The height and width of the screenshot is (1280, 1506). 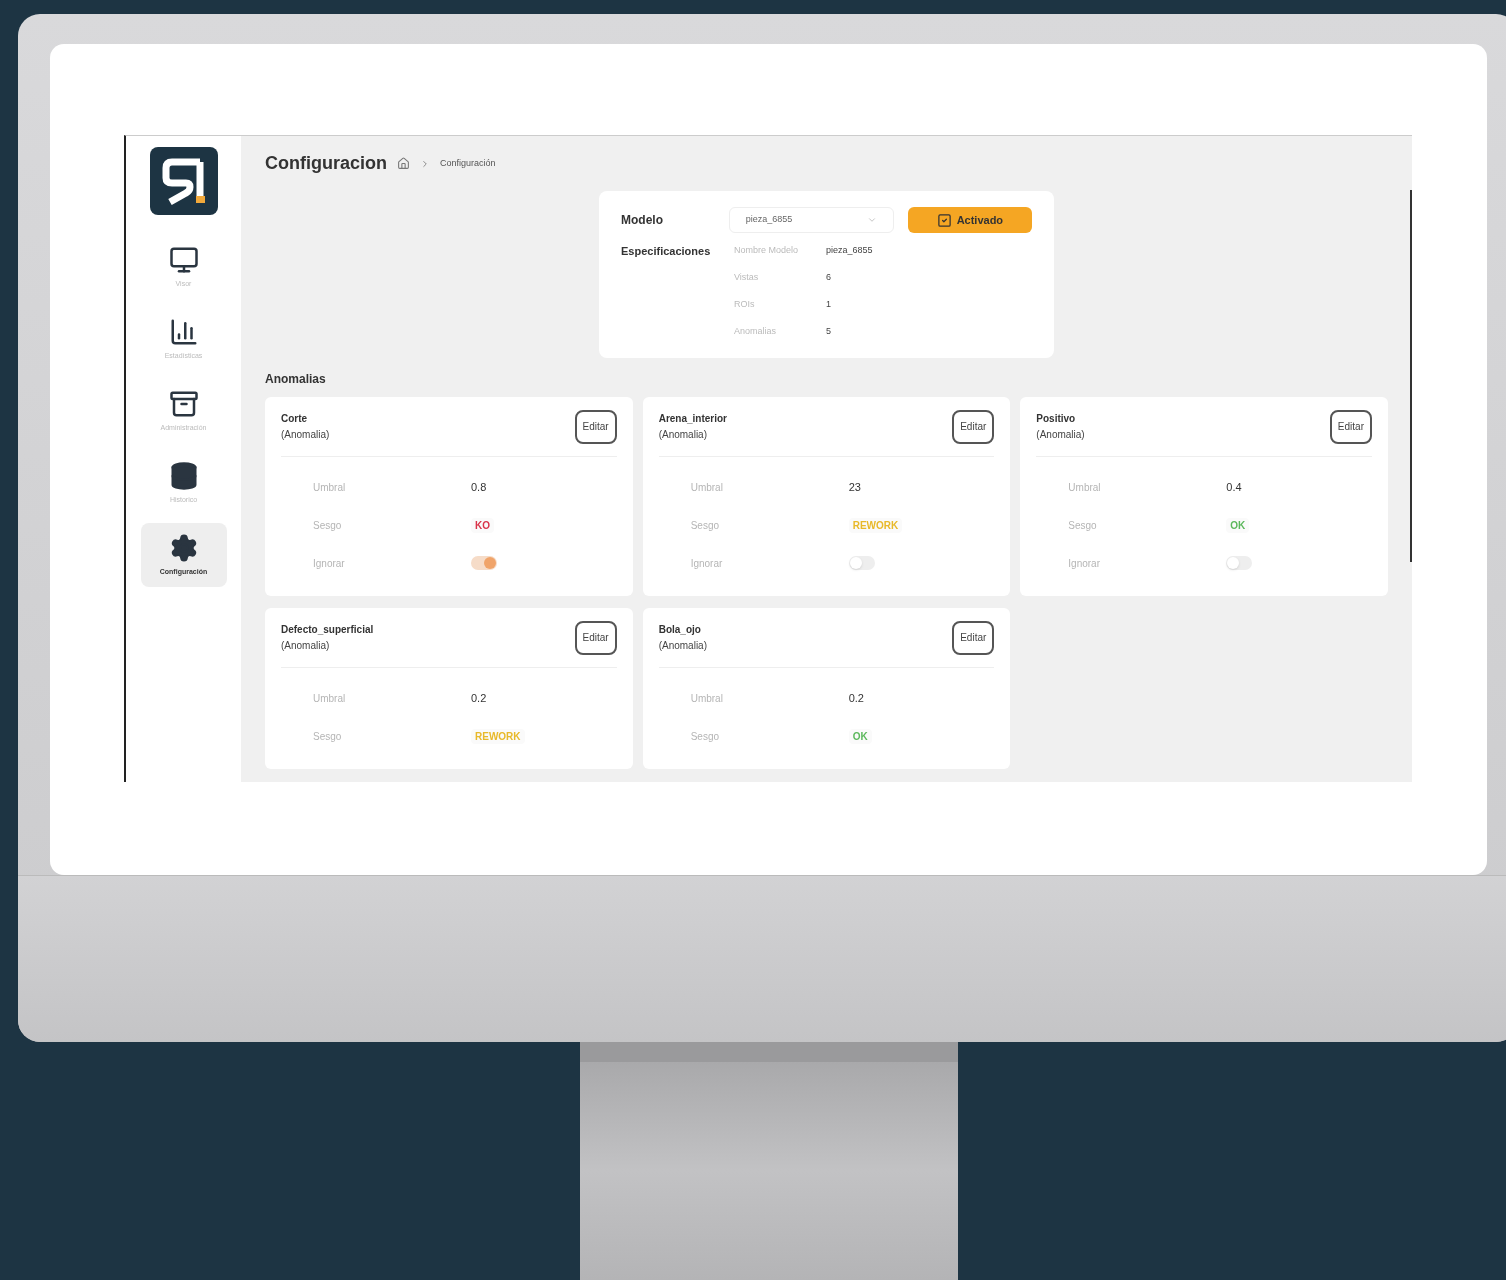 I want to click on spec-value: 5, so click(x=829, y=331).